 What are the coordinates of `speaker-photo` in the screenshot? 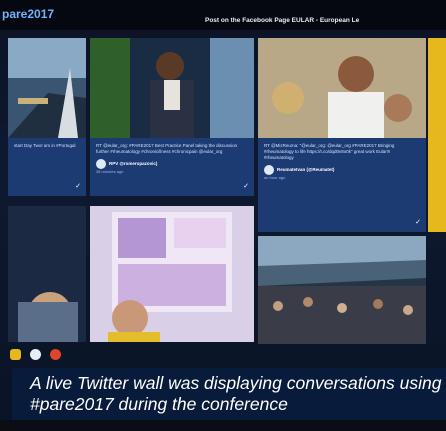 It's located at (172, 88).